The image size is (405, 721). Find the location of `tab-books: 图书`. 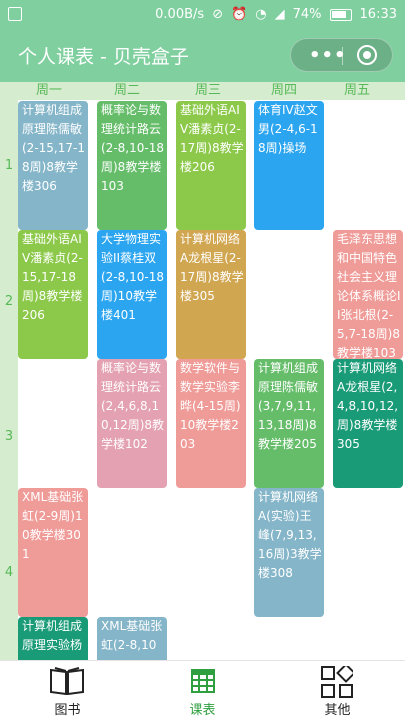

tab-books: 图书 is located at coordinates (67, 691).